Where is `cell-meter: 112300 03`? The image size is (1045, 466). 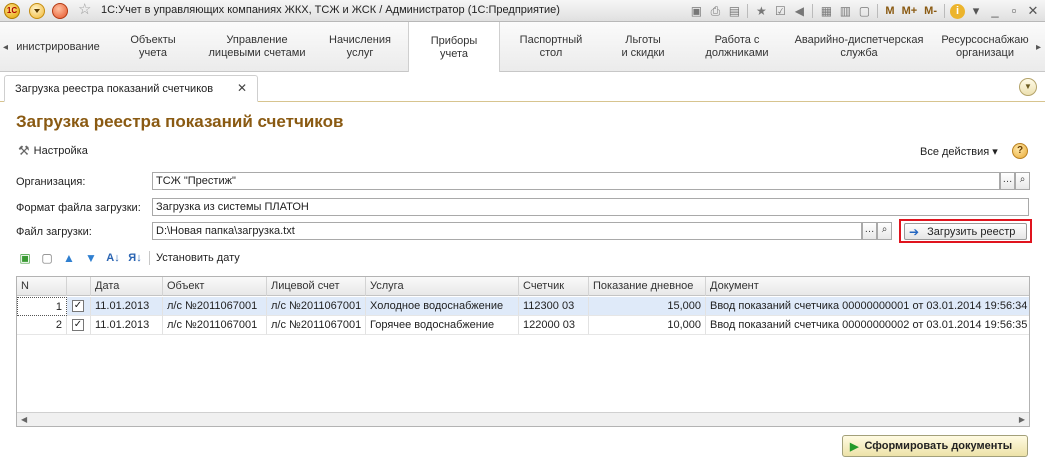 cell-meter: 112300 03 is located at coordinates (554, 306).